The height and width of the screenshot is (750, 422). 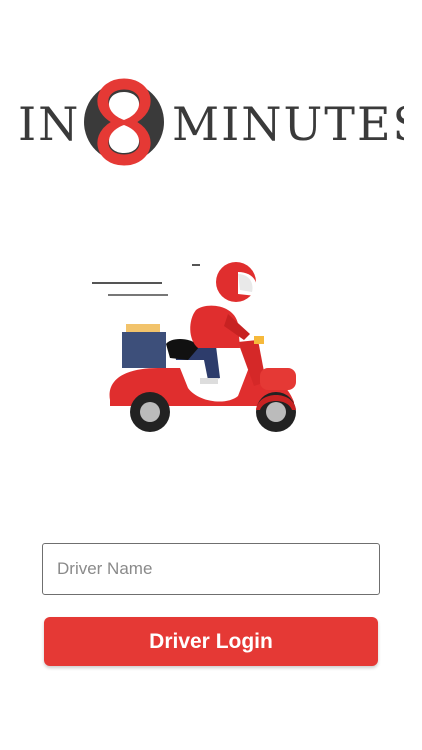 I want to click on delivery-scooter-icon, so click(x=194, y=347).